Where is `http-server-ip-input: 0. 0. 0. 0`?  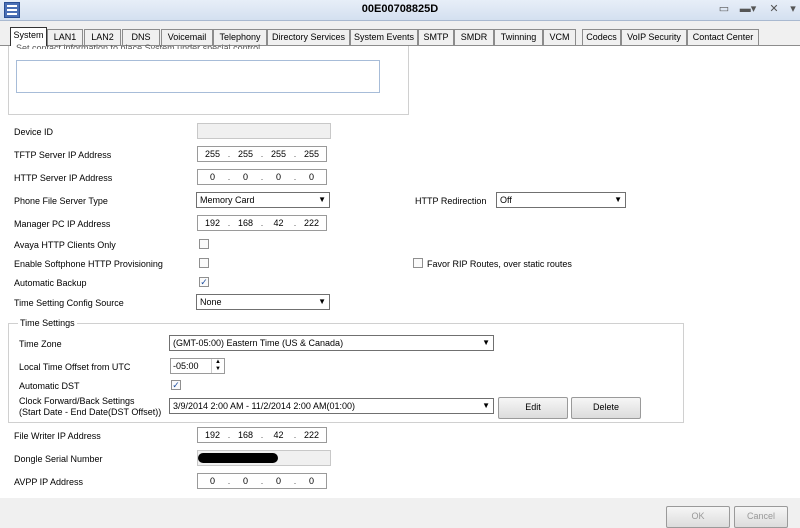 http-server-ip-input: 0. 0. 0. 0 is located at coordinates (262, 177).